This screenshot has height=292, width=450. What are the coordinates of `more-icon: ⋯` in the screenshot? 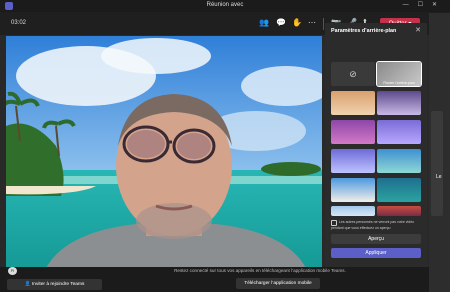 It's located at (312, 23).